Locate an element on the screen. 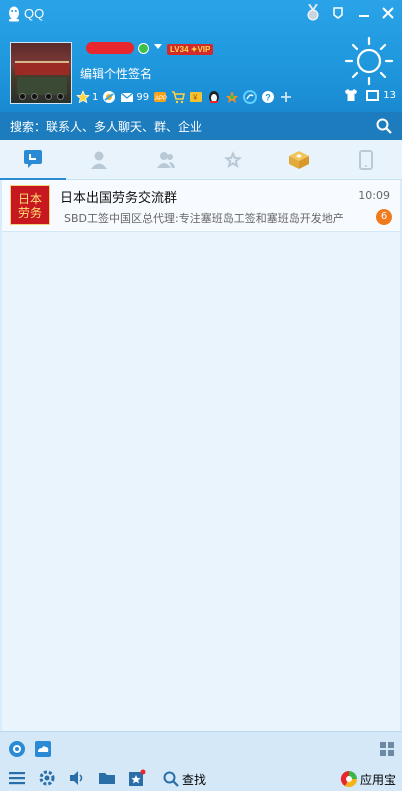 The image size is (402, 791). star-count: 1 is located at coordinates (95, 97).